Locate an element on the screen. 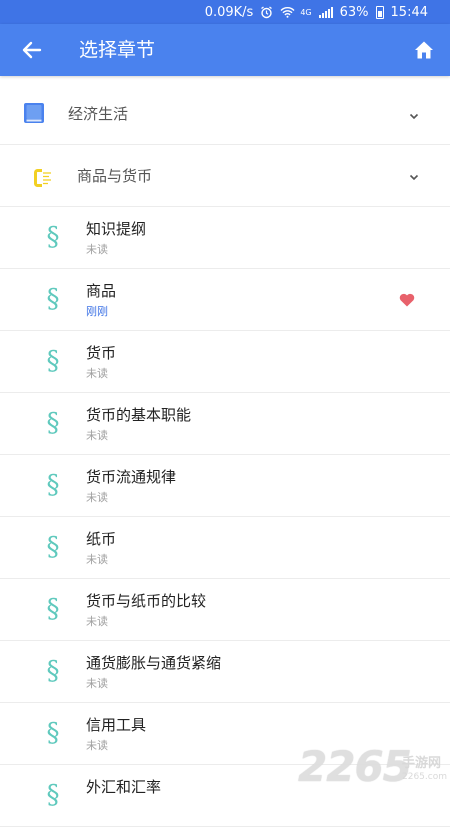  network-type: 4G is located at coordinates (306, 12).